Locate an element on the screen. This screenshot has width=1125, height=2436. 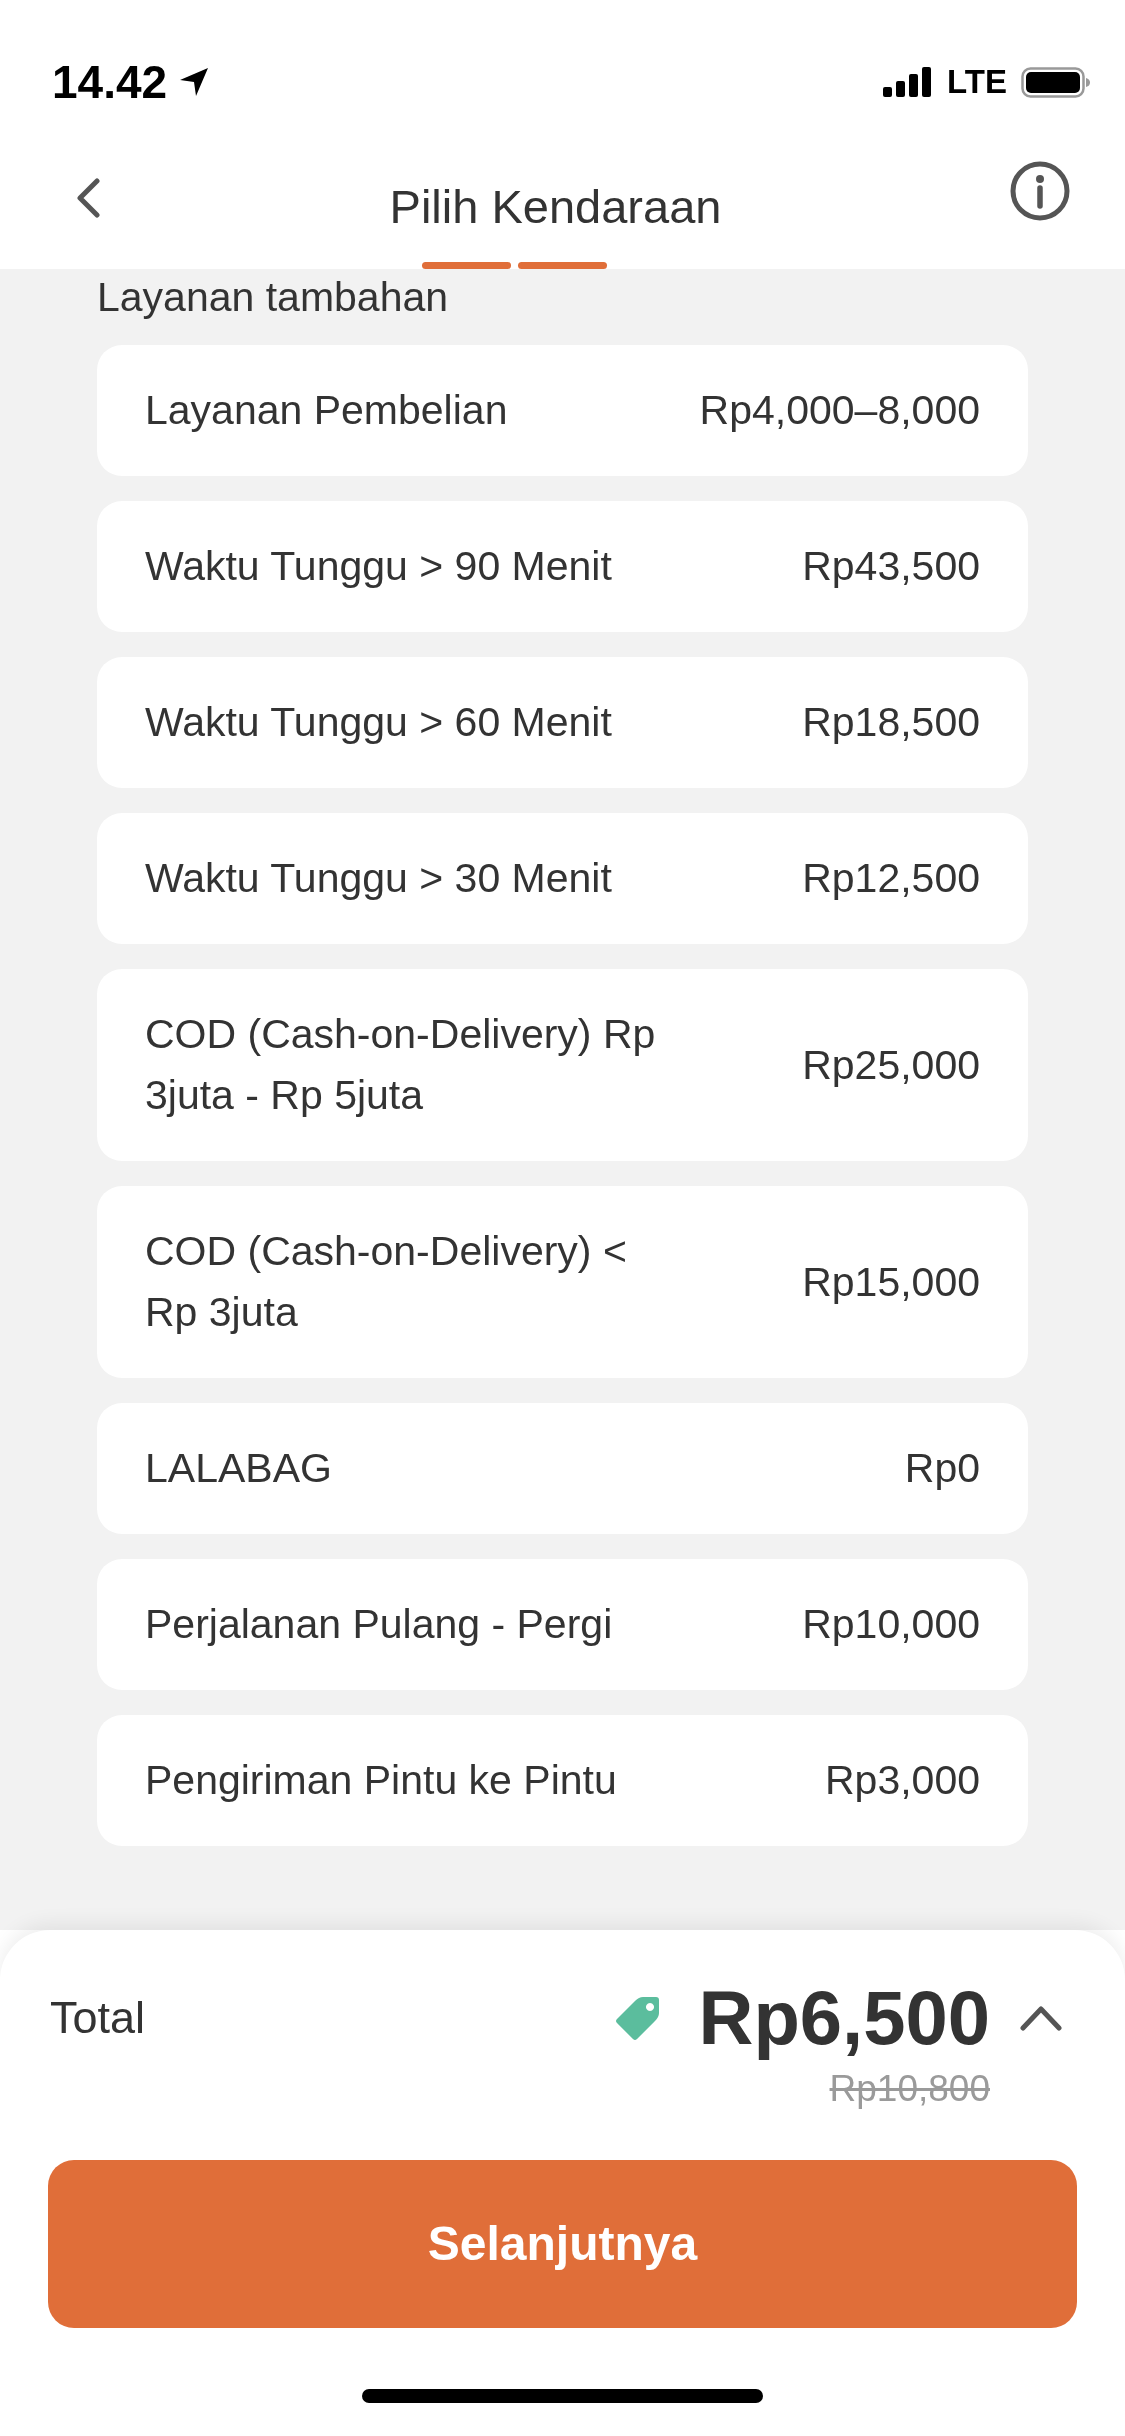
service-card: Waktu Tunggu > 90 Menit Rp43,500 is located at coordinates (562, 566).